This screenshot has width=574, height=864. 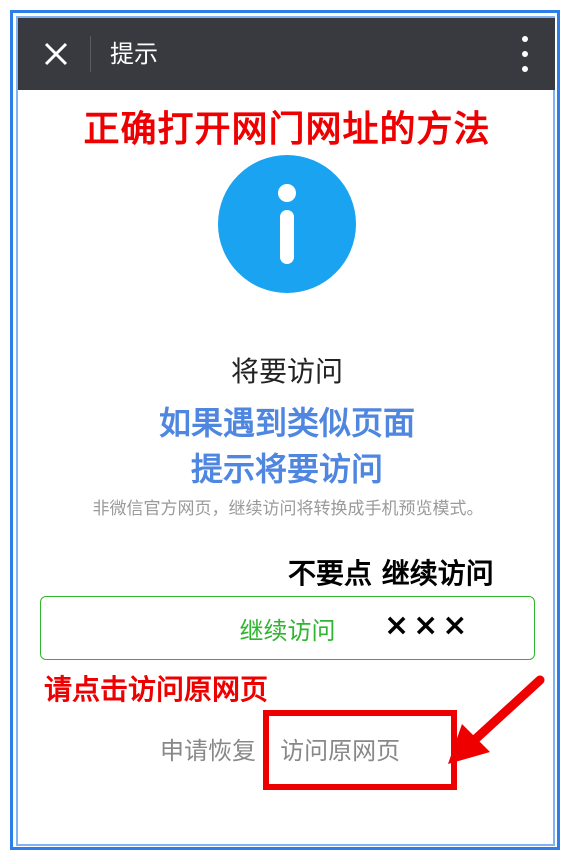 I want to click on more-button, so click(x=525, y=54).